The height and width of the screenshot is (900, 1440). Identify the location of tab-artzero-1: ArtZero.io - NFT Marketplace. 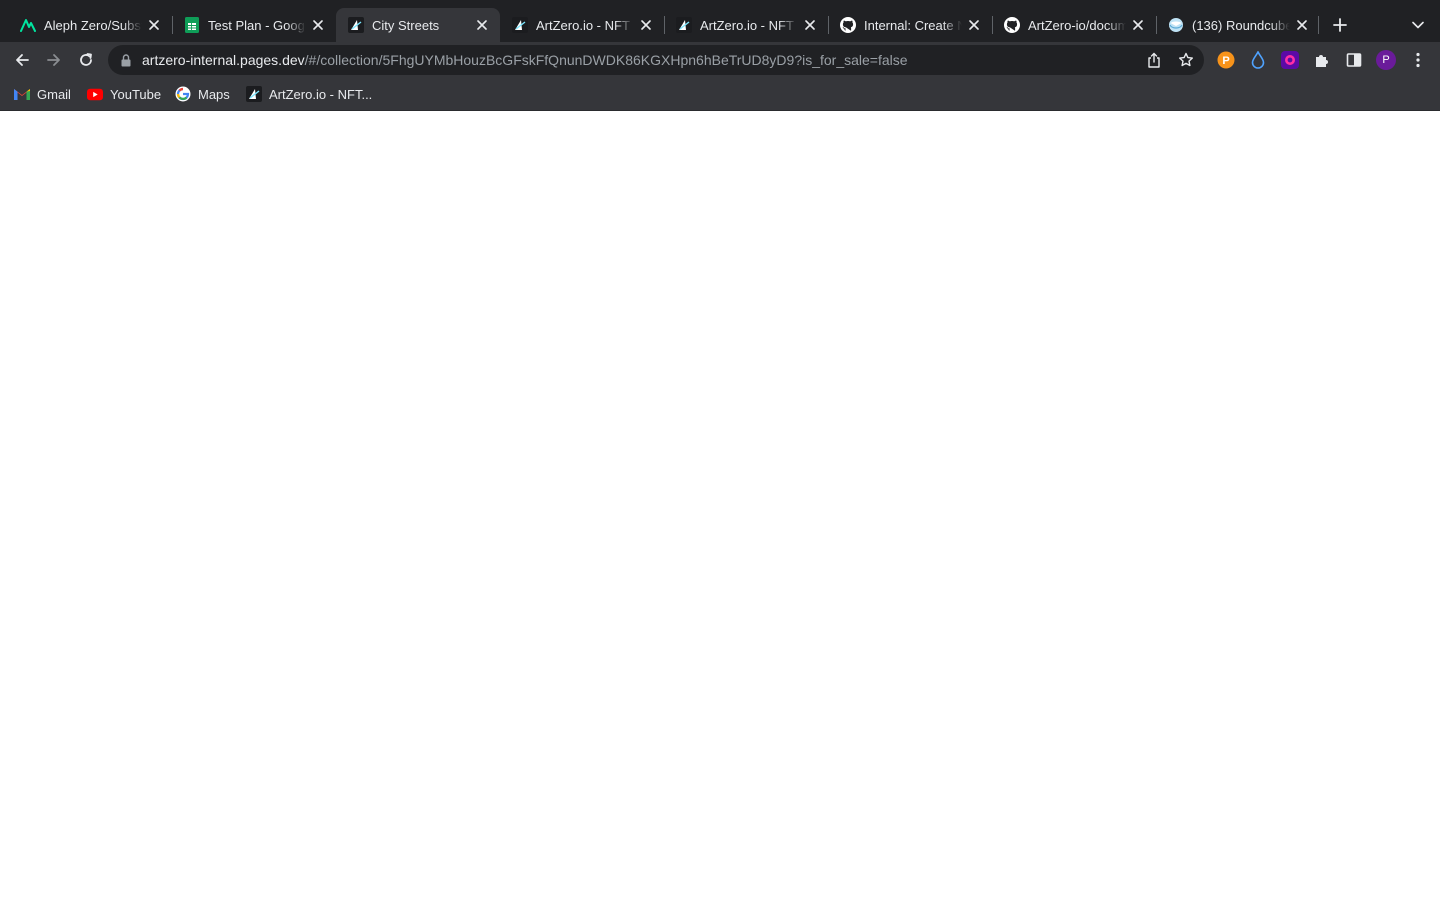
(582, 25).